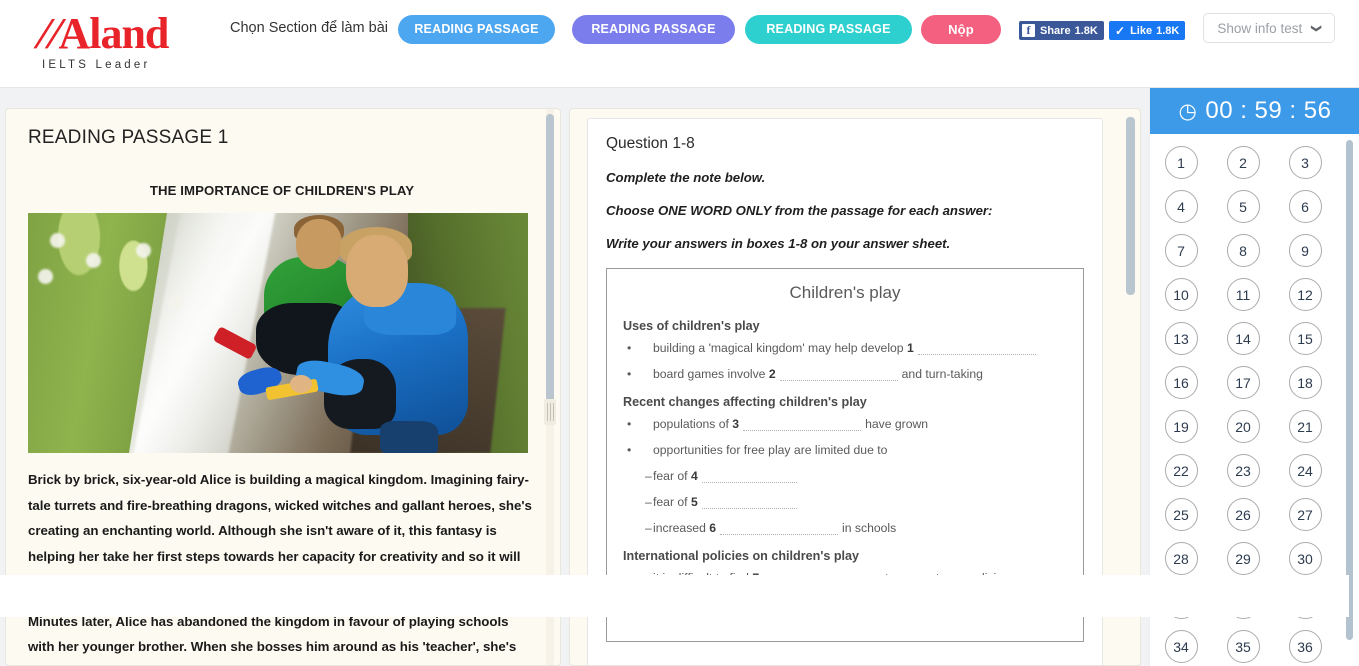 The image size is (1359, 666). What do you see at coordinates (1055, 30) in the screenshot?
I see `share-label: Share` at bounding box center [1055, 30].